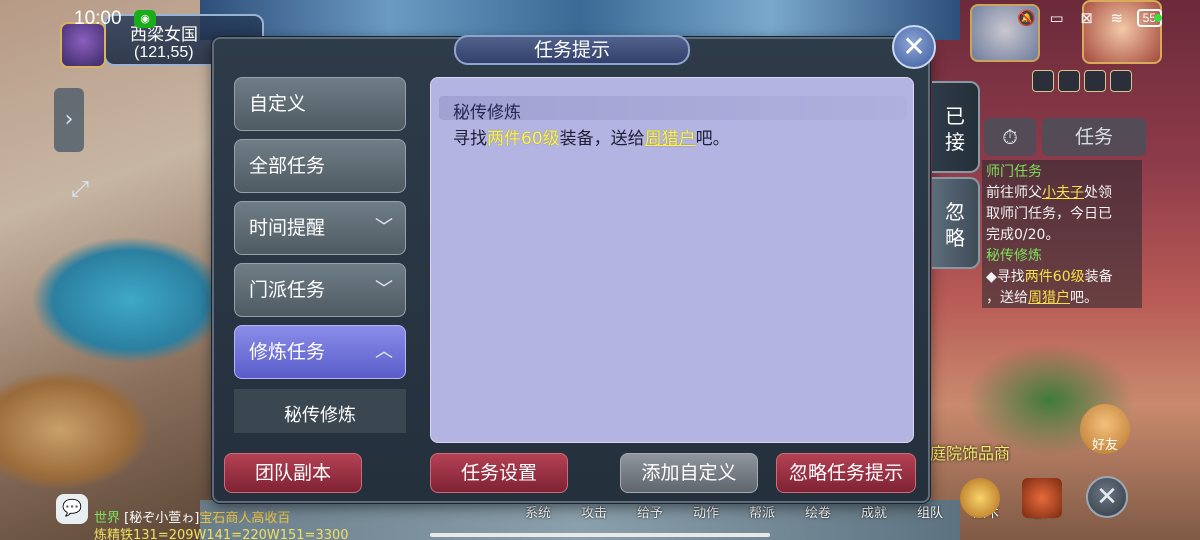 This screenshot has width=1200, height=540. I want to click on sidebar-item-custom: 自定义, so click(320, 104).